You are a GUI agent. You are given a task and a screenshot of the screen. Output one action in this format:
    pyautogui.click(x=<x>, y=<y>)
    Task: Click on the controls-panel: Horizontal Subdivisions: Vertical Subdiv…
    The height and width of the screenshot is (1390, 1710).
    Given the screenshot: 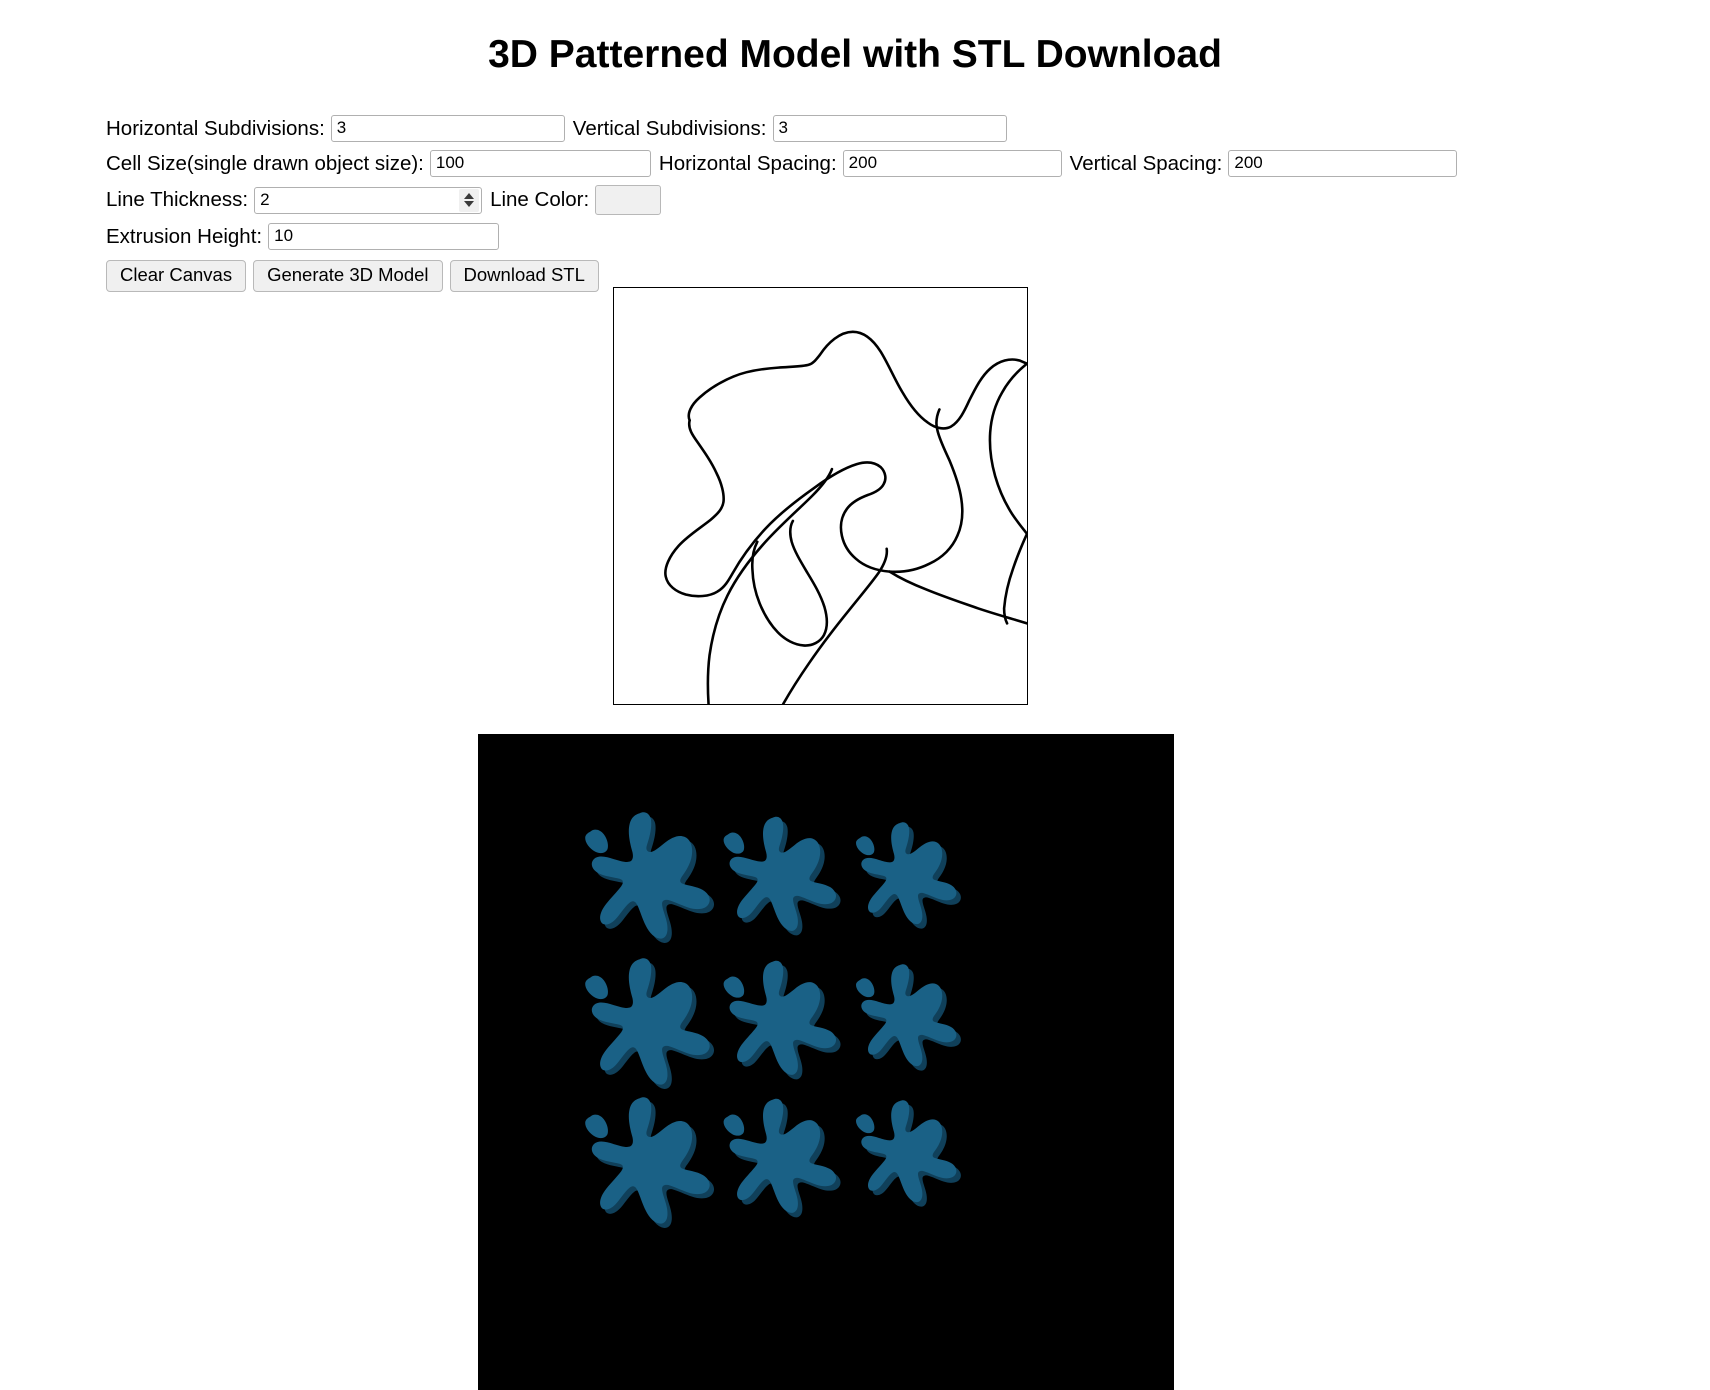 What is the action you would take?
    pyautogui.click(x=886, y=203)
    